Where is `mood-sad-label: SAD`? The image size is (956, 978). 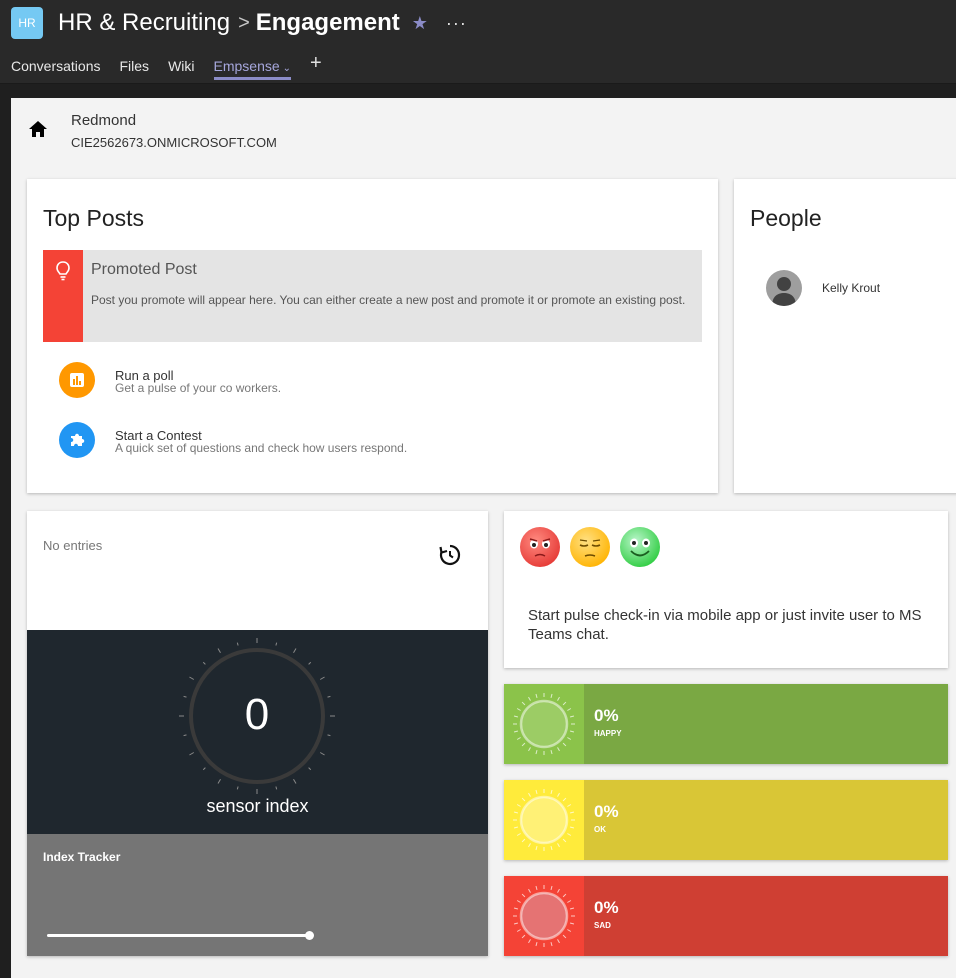
mood-sad-label: SAD is located at coordinates (602, 925).